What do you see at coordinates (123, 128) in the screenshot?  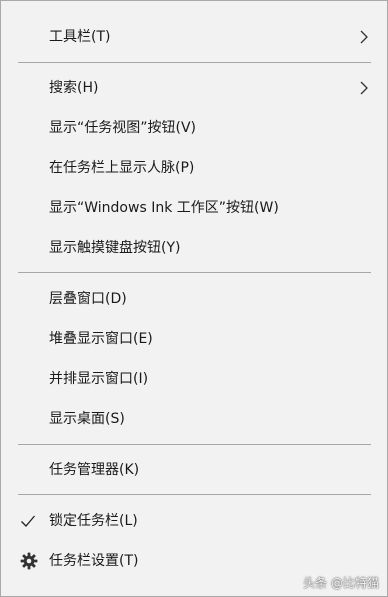 I see `menu-item-label: 显示“任务视图”按钮(V)` at bounding box center [123, 128].